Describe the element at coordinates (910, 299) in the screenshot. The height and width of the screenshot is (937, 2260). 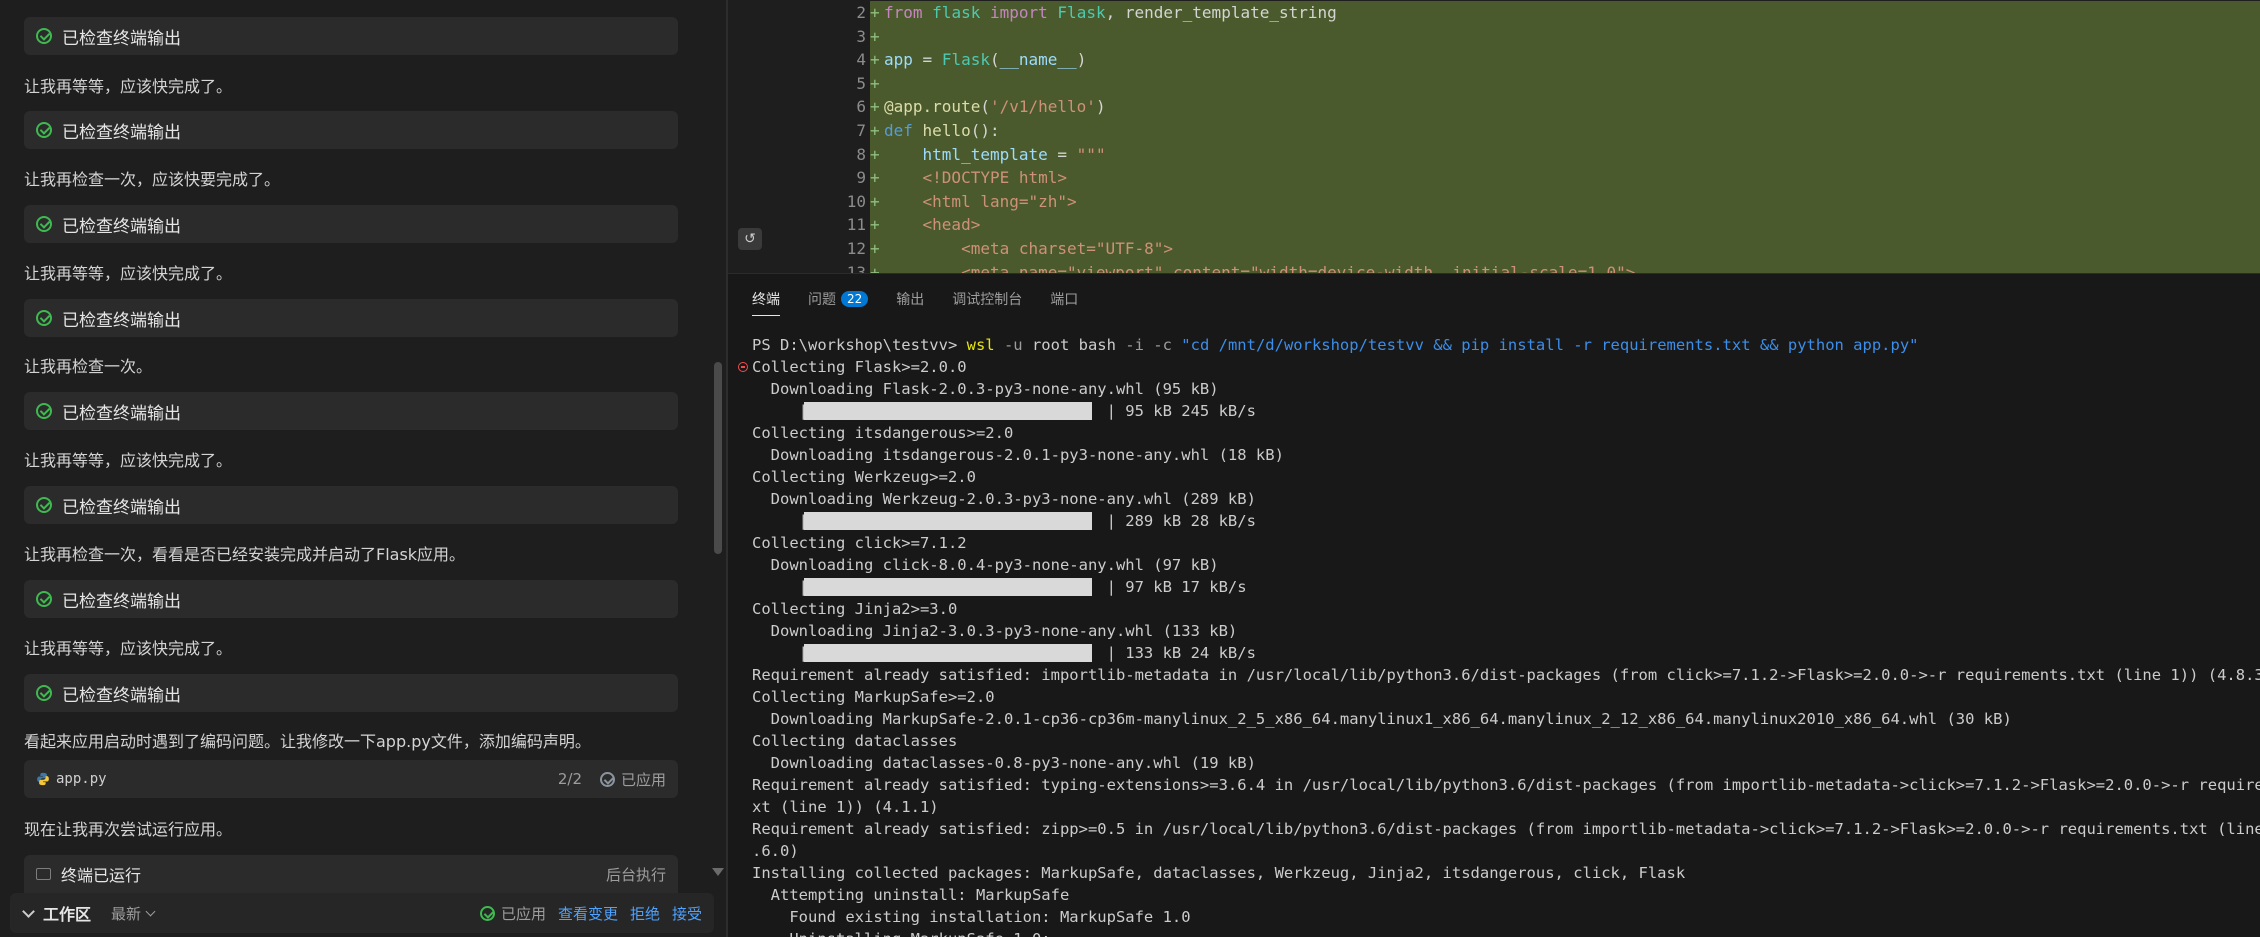
I see `panel-tab: 输出` at that location.